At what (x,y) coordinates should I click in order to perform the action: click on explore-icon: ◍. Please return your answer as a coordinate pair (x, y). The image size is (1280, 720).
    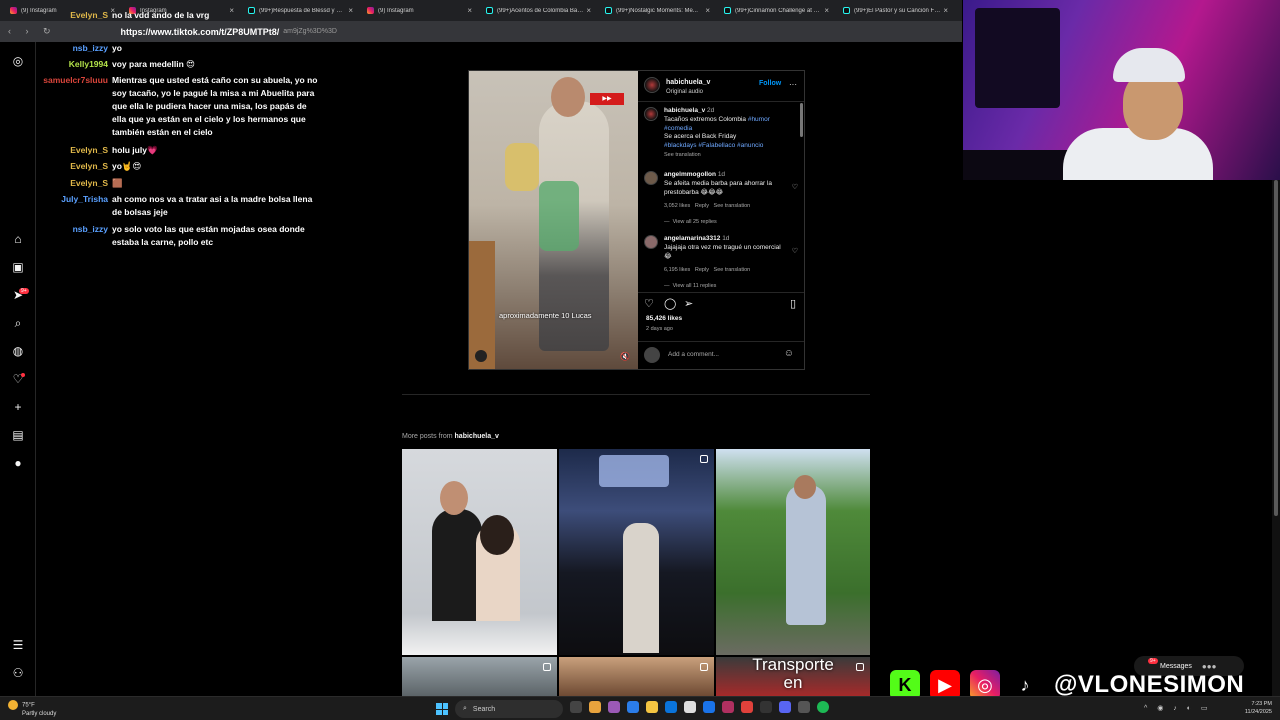
    Looking at the image, I should click on (18, 351).